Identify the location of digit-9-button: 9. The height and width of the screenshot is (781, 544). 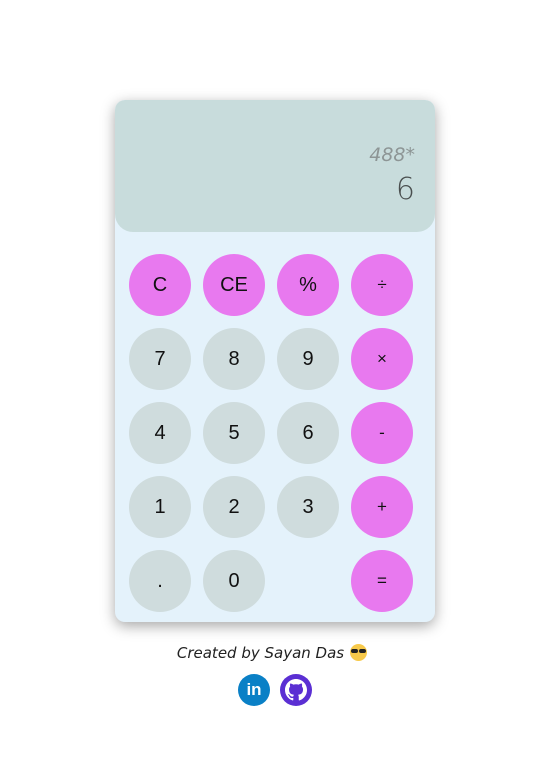
(308, 359).